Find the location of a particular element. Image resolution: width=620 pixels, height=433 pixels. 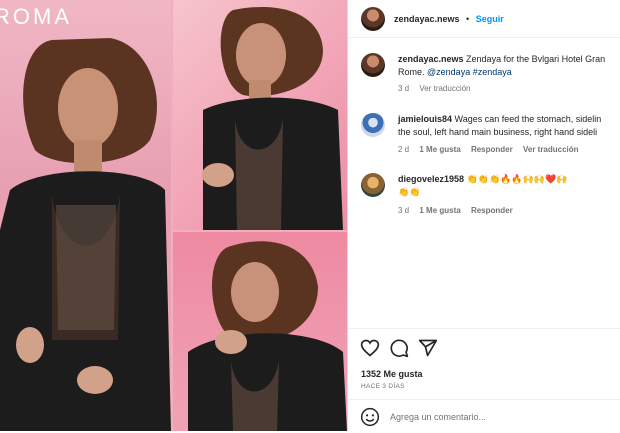

photo-panel-bottom-right is located at coordinates (260, 331).